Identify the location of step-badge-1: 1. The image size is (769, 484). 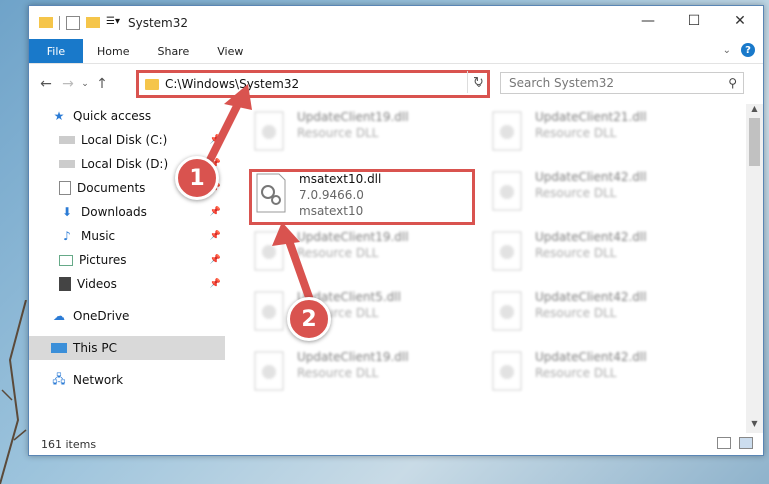
(197, 178).